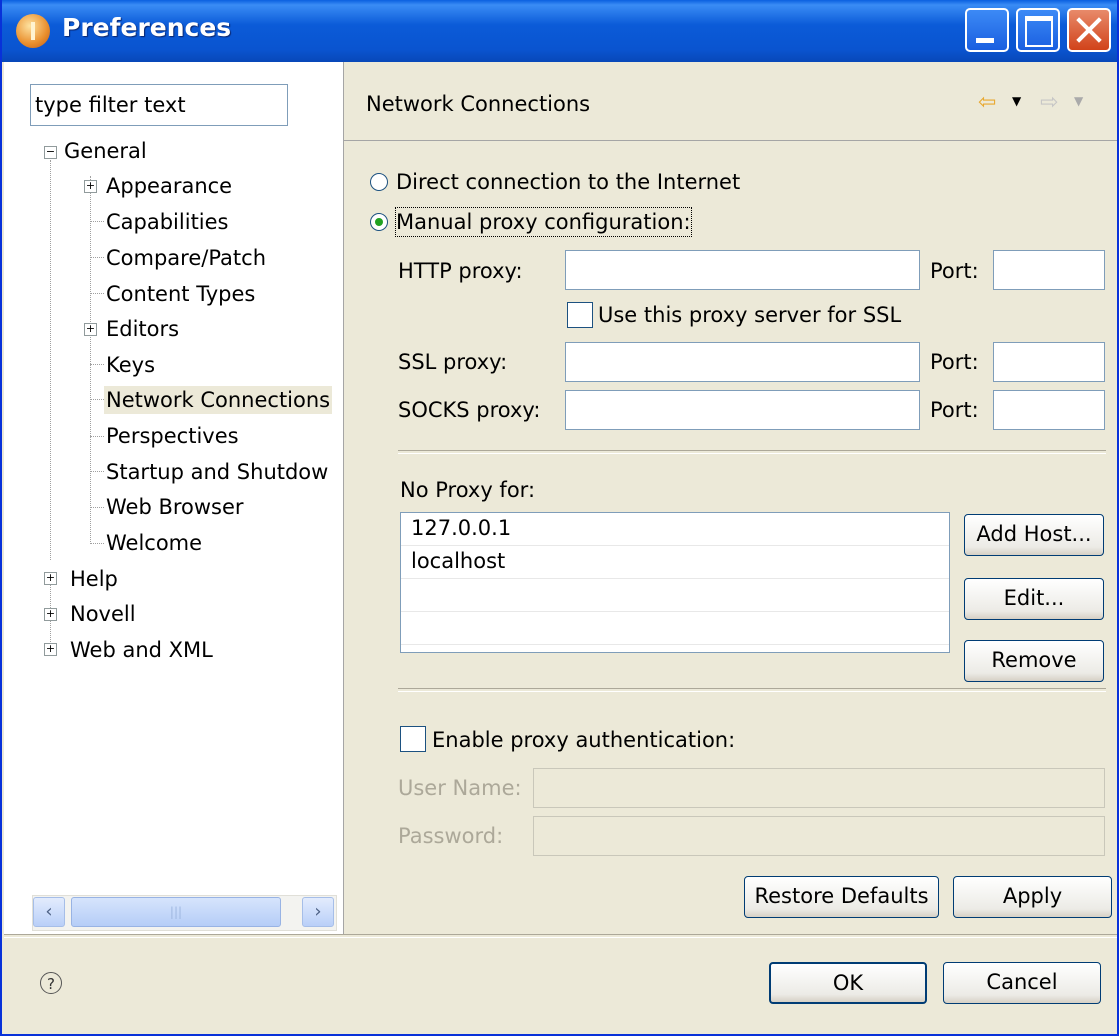 The width and height of the screenshot is (1119, 1036). What do you see at coordinates (186, 258) in the screenshot?
I see `tree-item-compare-patch: Compare/Patch` at bounding box center [186, 258].